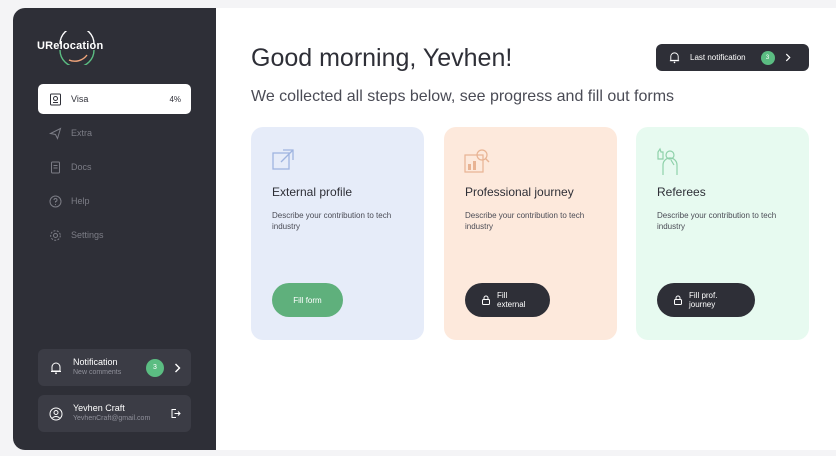 This screenshot has width=836, height=456. Describe the element at coordinates (114, 235) in the screenshot. I see `sidebar-item-settings: Settings` at that location.